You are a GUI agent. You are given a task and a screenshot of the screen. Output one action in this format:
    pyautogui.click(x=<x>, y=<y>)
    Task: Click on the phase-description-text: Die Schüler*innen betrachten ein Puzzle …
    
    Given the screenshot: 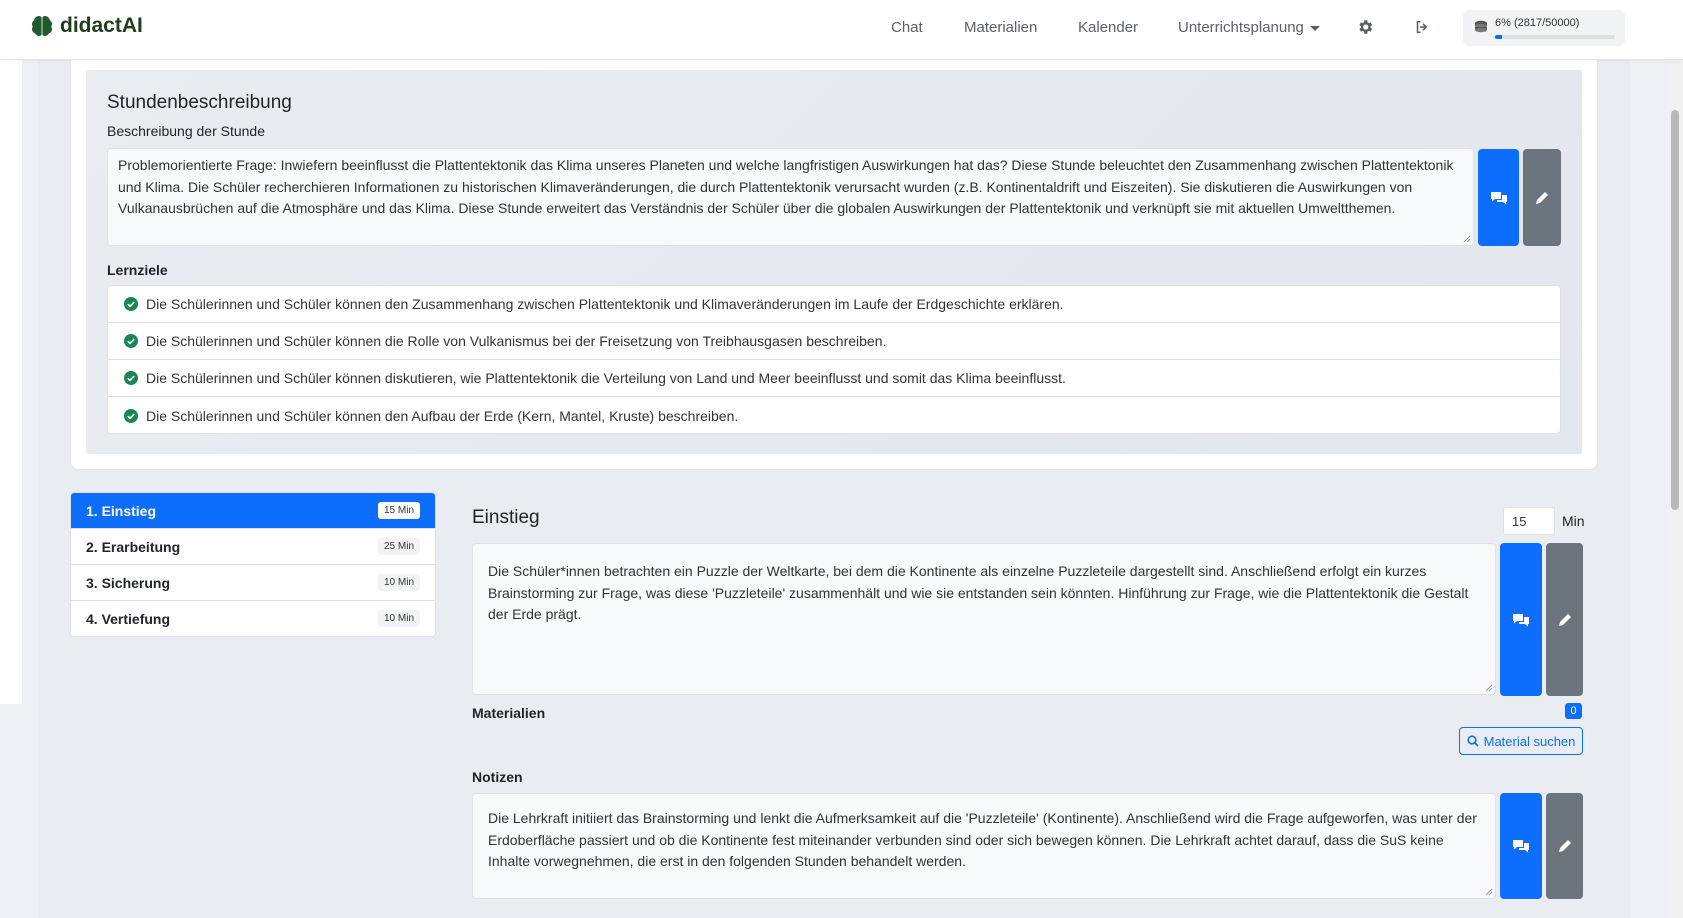 What is the action you would take?
    pyautogui.click(x=978, y=592)
    